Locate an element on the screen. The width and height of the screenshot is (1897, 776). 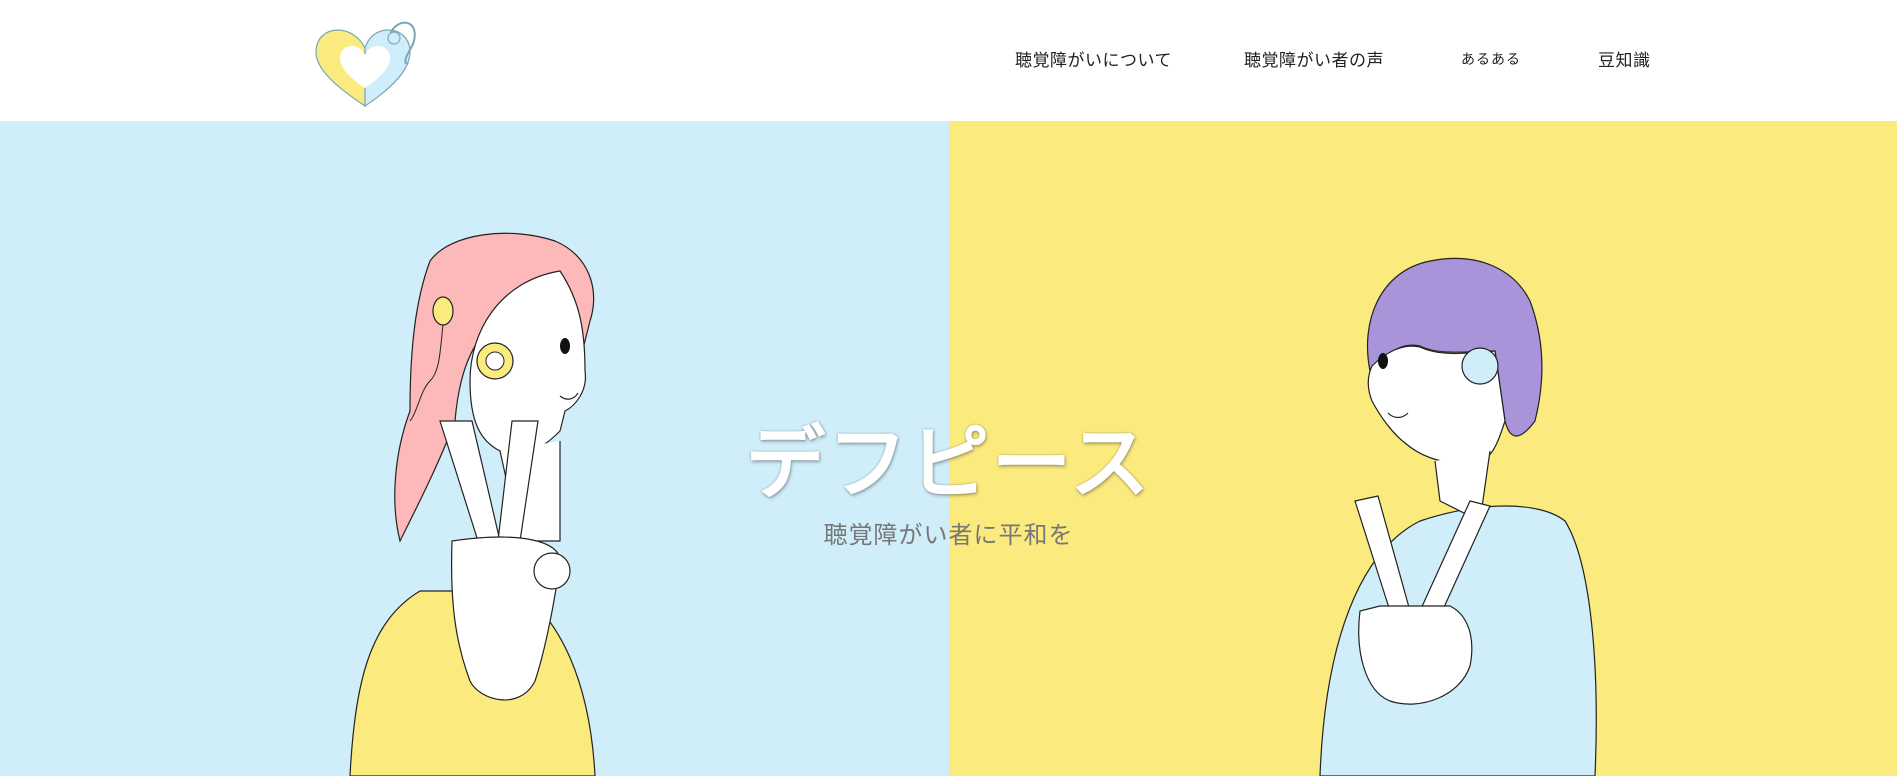
hero-title: デフピース is located at coordinates (948, 463).